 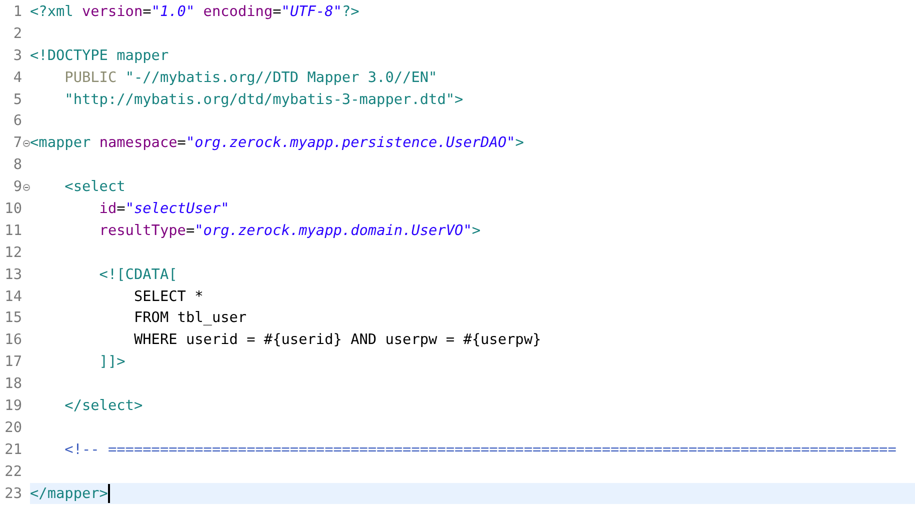 What do you see at coordinates (17, 34) in the screenshot?
I see `line-number: 2` at bounding box center [17, 34].